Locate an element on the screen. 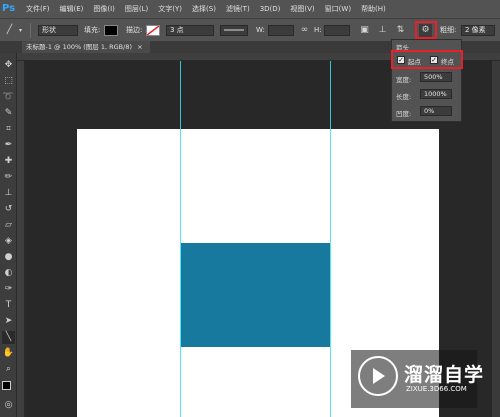 This screenshot has height=417, width=500. gear-highlight-box is located at coordinates (426, 30).